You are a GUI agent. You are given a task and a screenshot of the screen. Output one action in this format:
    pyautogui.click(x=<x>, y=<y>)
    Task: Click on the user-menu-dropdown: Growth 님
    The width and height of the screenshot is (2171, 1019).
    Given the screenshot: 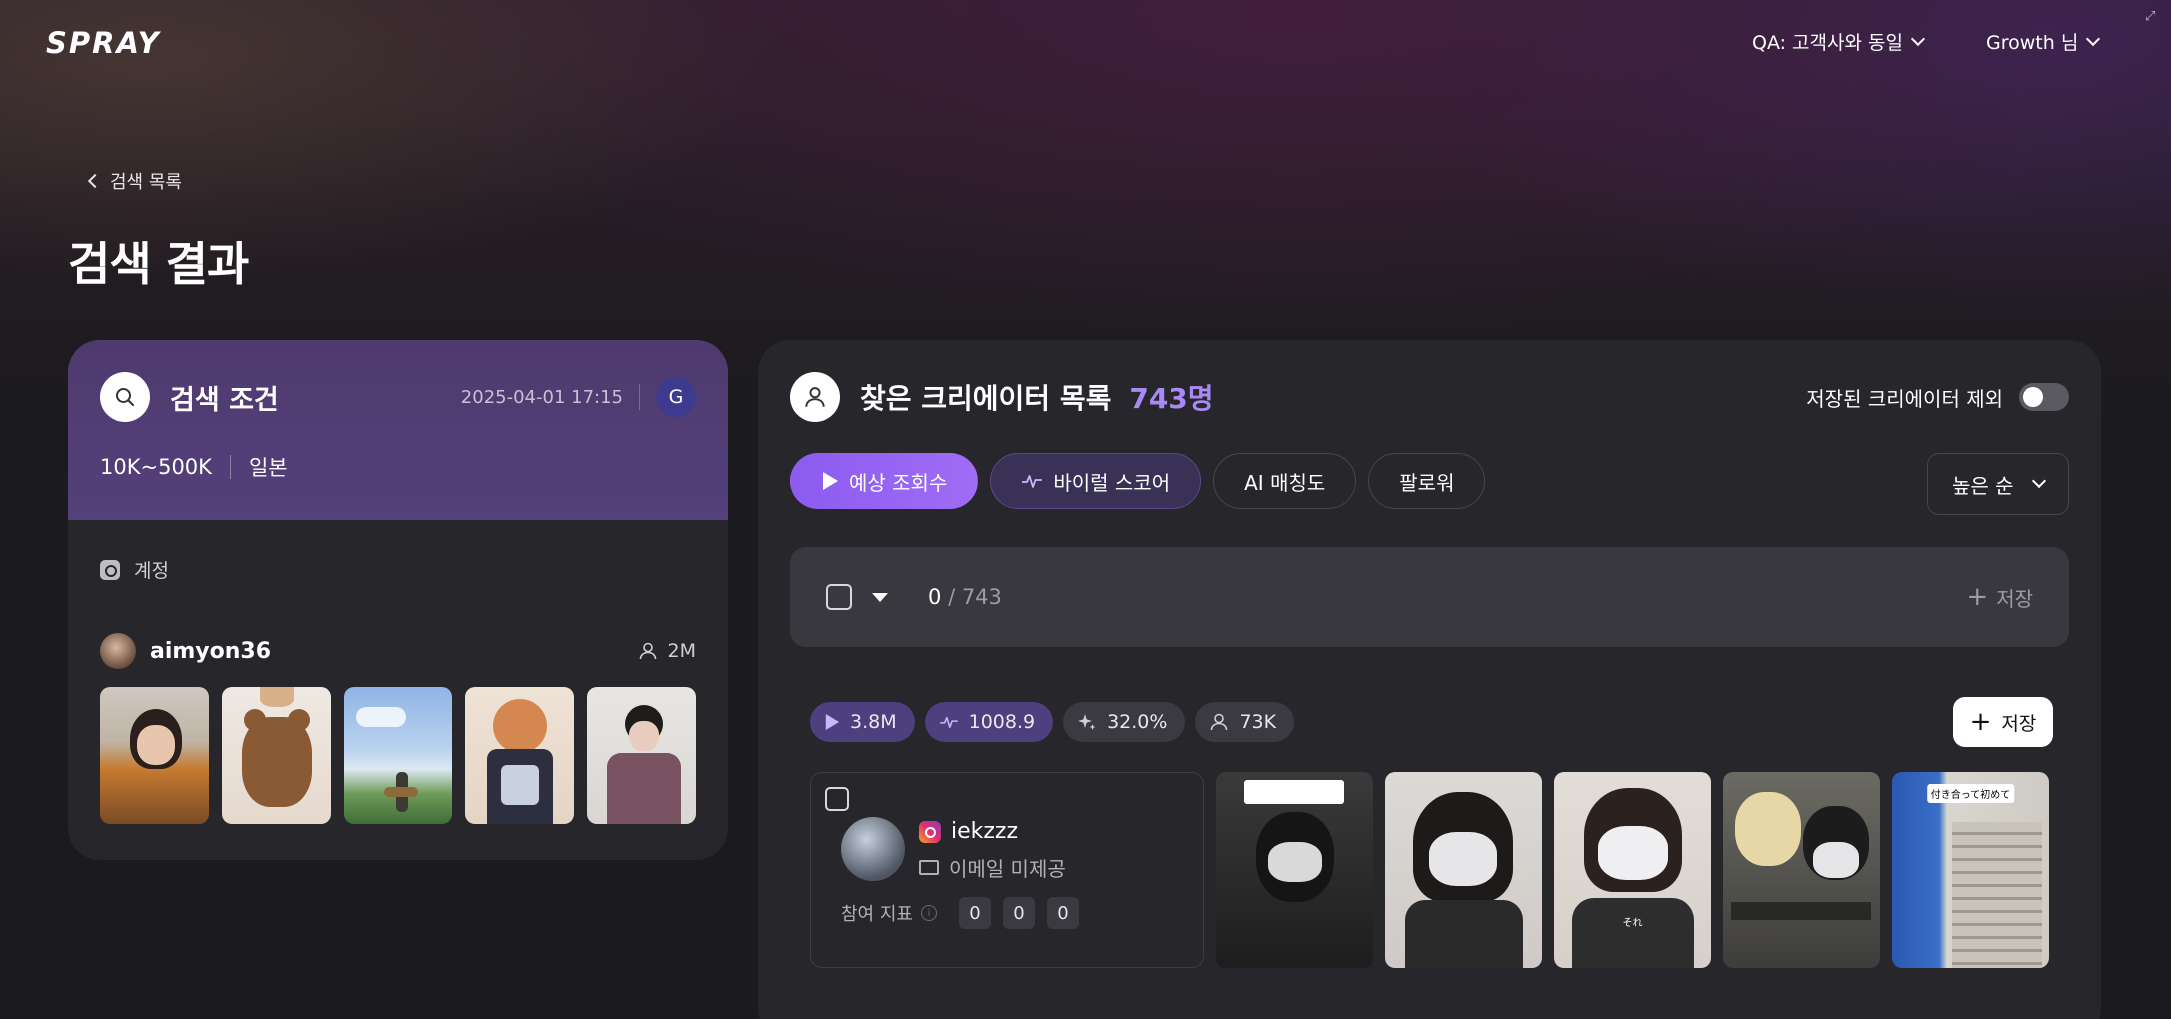 What is the action you would take?
    pyautogui.click(x=2043, y=41)
    